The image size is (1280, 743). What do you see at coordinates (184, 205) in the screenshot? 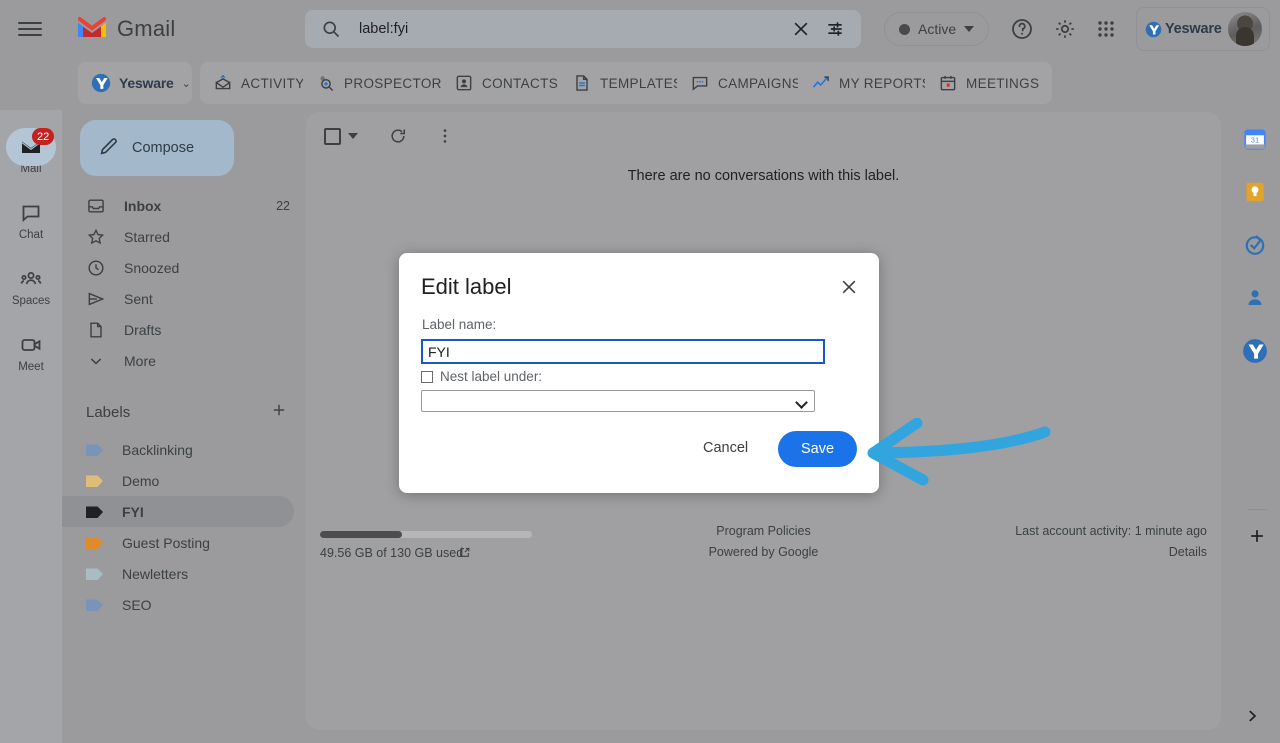
I see `nav-item-inbox: Inbox 22` at bounding box center [184, 205].